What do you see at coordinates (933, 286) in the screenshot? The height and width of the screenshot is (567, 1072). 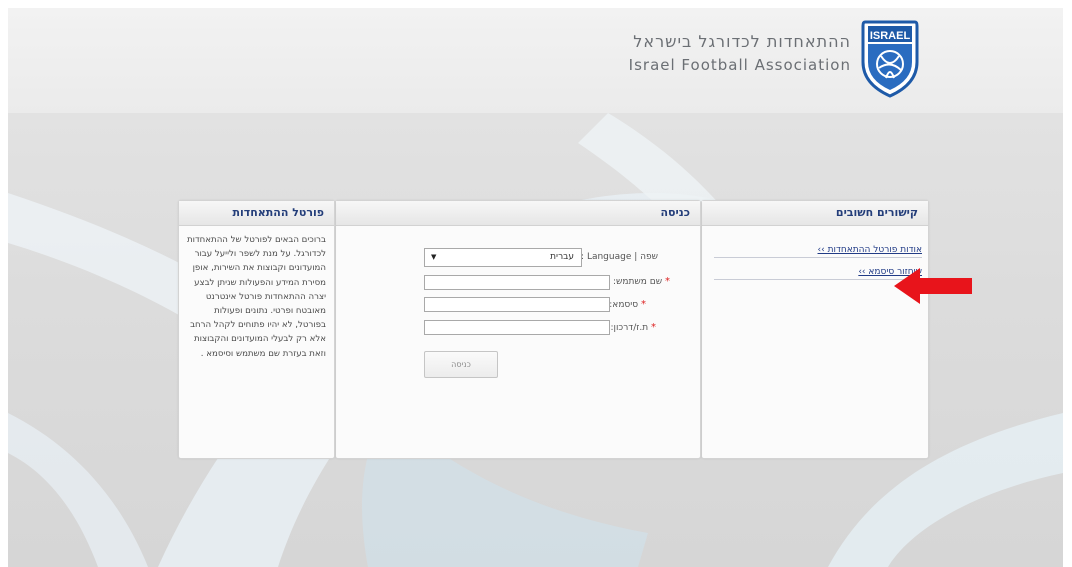 I see `red-arrow-icon` at bounding box center [933, 286].